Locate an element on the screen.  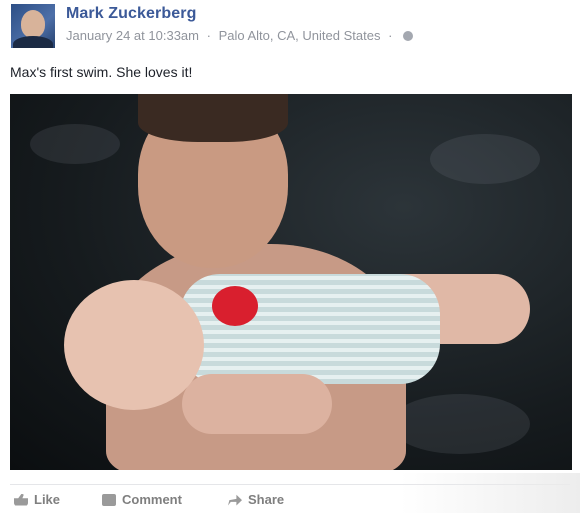
post-text: Max's first swim. She loves it! is located at coordinates (101, 72).